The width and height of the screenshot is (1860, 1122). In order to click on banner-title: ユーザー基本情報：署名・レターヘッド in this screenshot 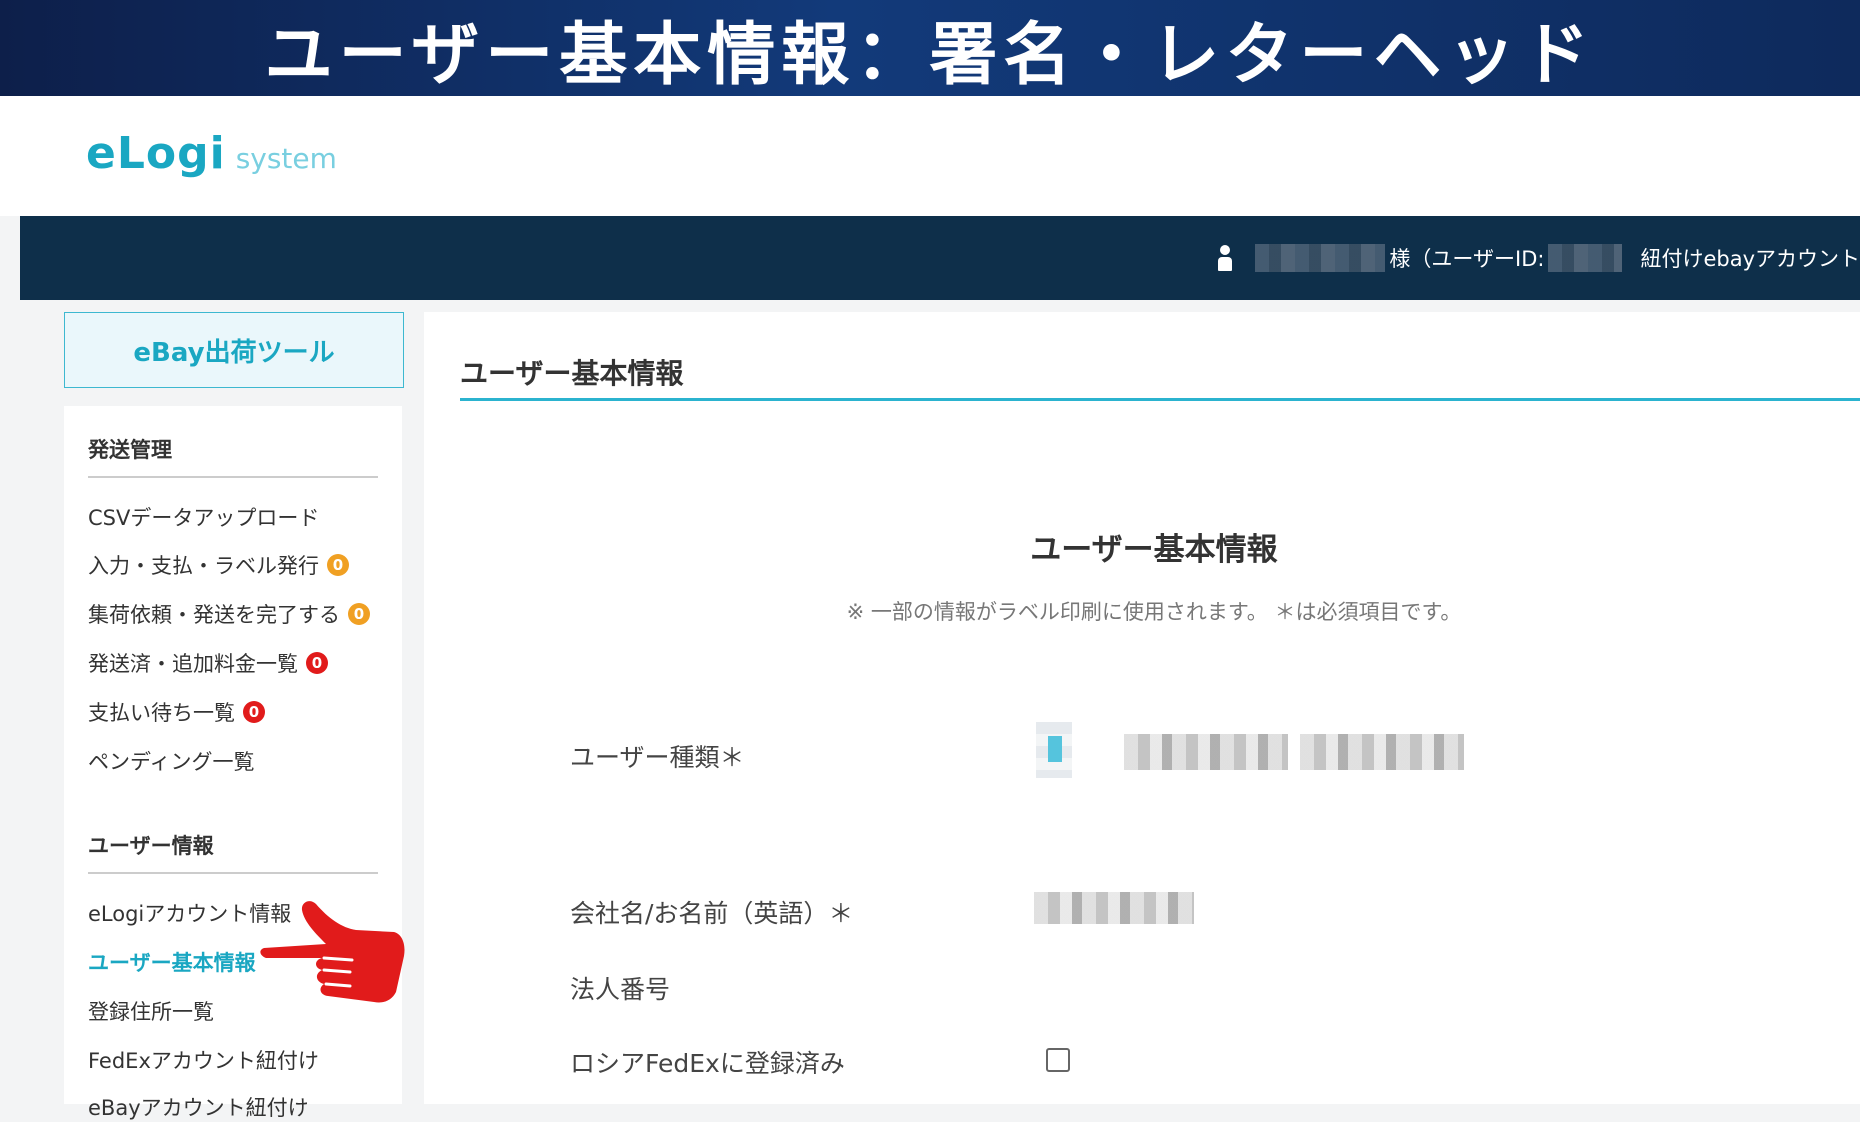, I will do `click(930, 55)`.